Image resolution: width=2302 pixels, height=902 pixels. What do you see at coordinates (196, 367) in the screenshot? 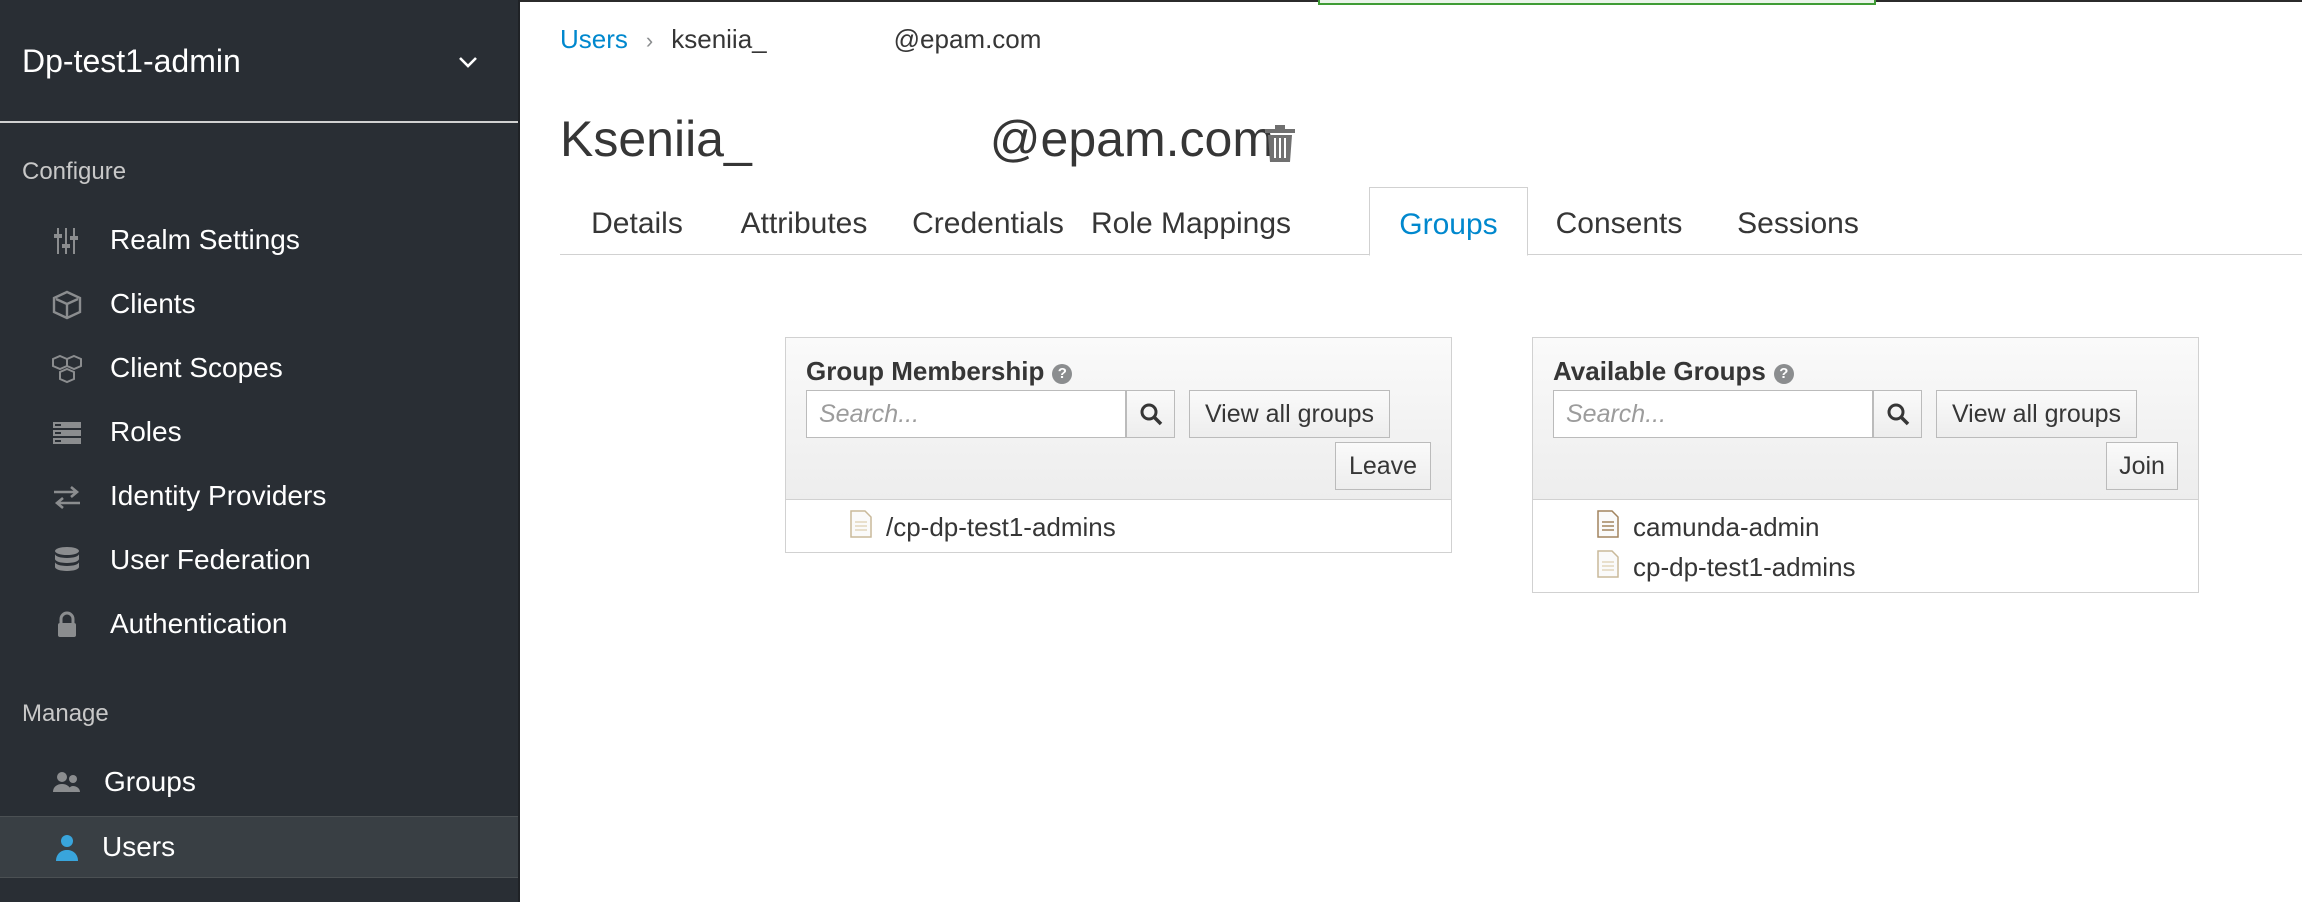
I see `sidebar-item-label: Client Scopes` at bounding box center [196, 367].